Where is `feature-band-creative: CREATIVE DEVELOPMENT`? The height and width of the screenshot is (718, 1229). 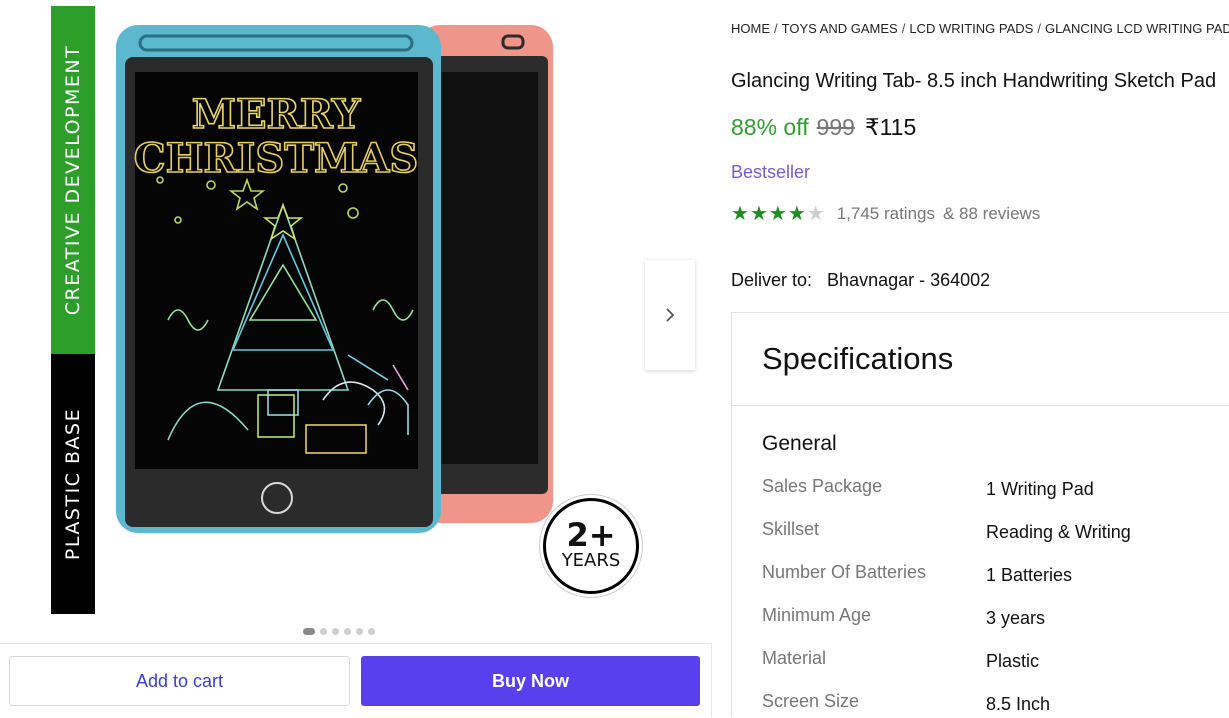
feature-band-creative: CREATIVE DEVELOPMENT is located at coordinates (73, 180).